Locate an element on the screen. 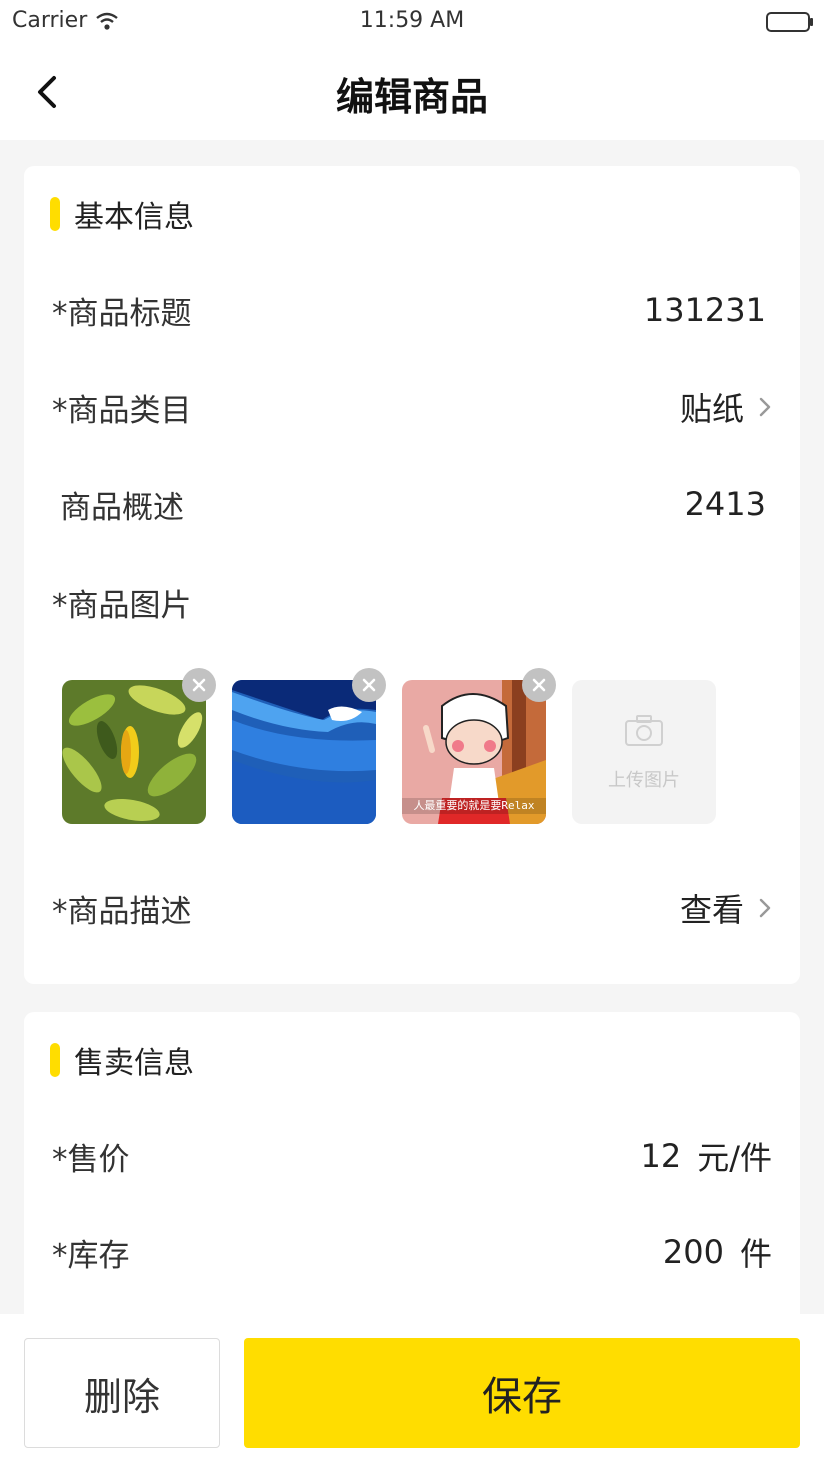  cartoon-caption: 人最重要的就是要Relax is located at coordinates (474, 805).